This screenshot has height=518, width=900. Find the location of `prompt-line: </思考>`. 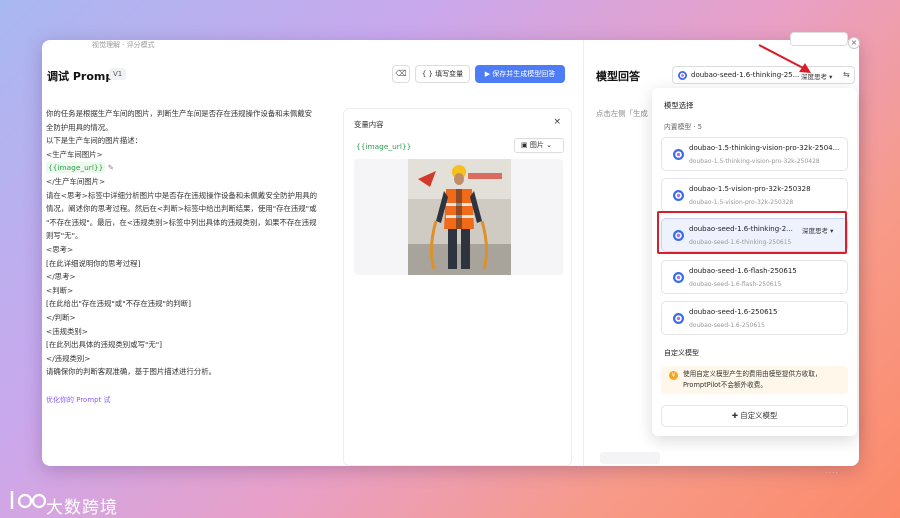

prompt-line: </思考> is located at coordinates (61, 277).